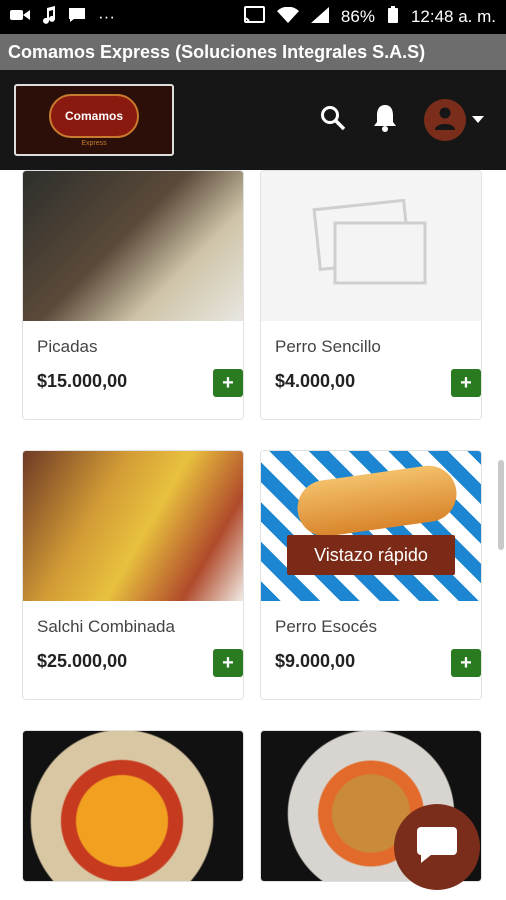  What do you see at coordinates (333, 120) in the screenshot?
I see `search-icon` at bounding box center [333, 120].